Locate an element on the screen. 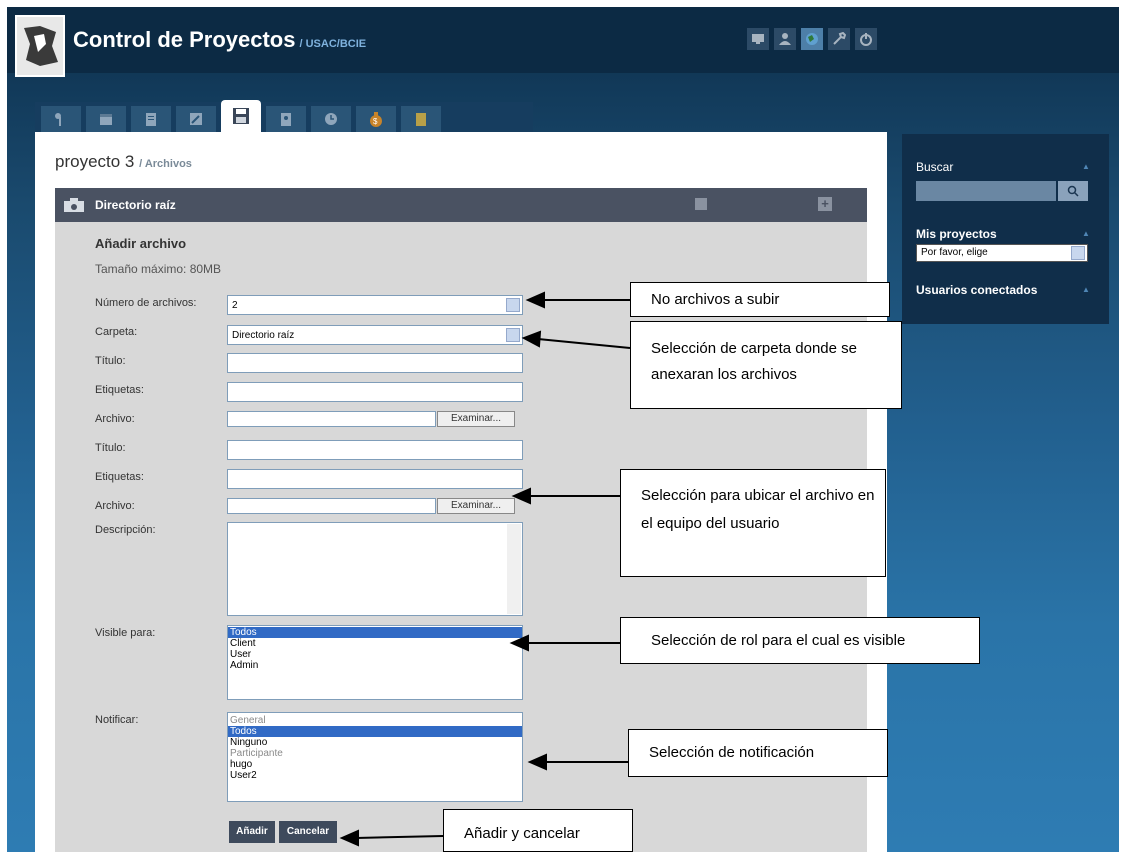 The width and height of the screenshot is (1126, 858). callout-notify: Selección de notificación is located at coordinates (758, 753).